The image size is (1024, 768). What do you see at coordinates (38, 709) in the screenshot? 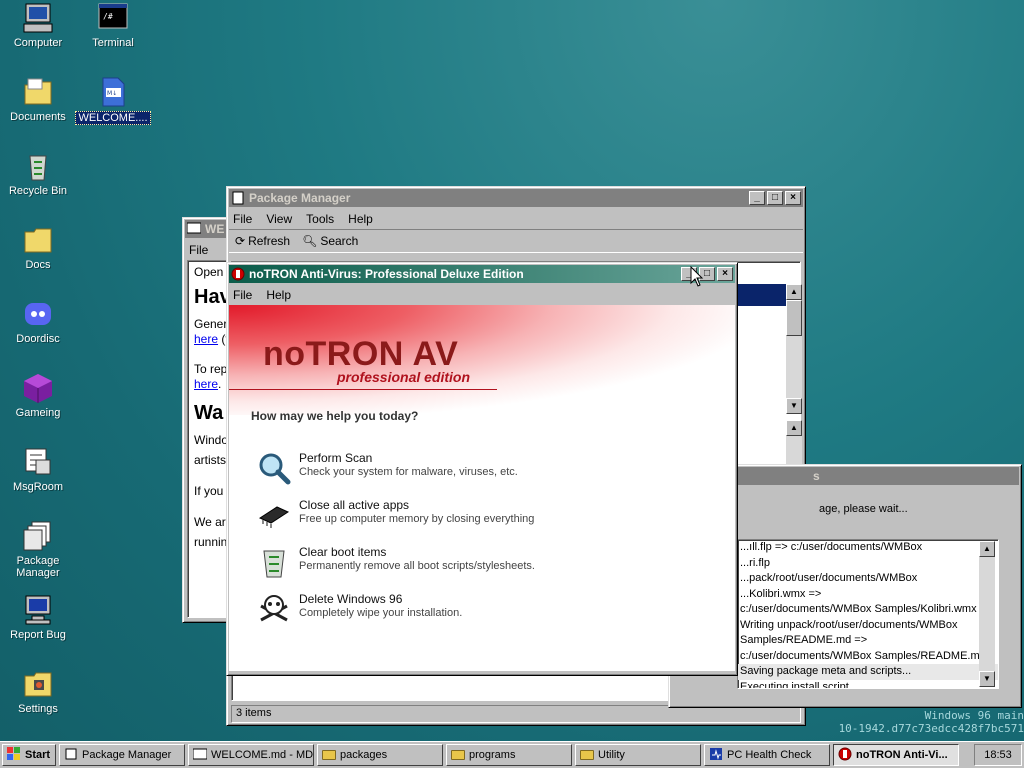
I see `desktop-icon-label: Settings` at bounding box center [38, 709].